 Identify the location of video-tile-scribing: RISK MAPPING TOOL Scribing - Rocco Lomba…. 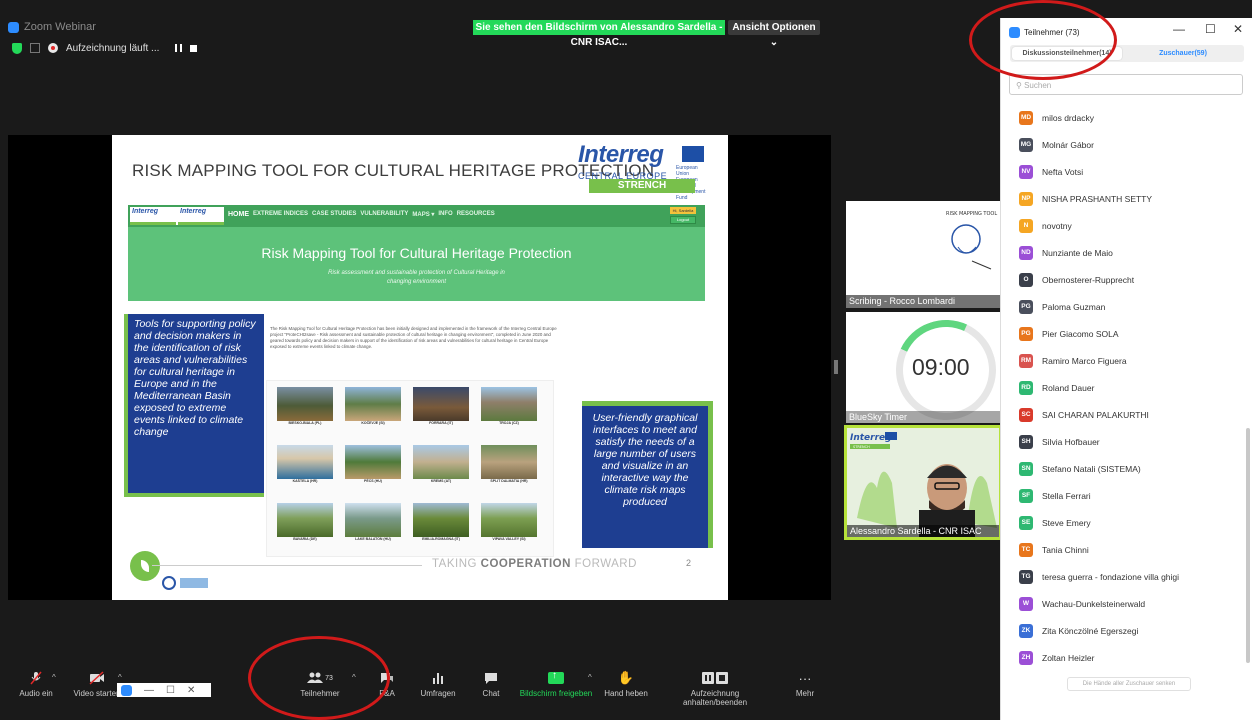
(923, 254).